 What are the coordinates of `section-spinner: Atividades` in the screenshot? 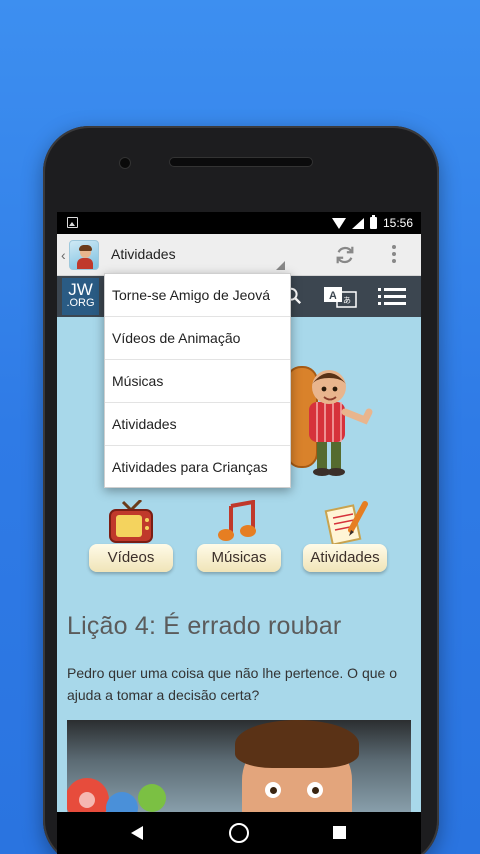 It's located at (143, 254).